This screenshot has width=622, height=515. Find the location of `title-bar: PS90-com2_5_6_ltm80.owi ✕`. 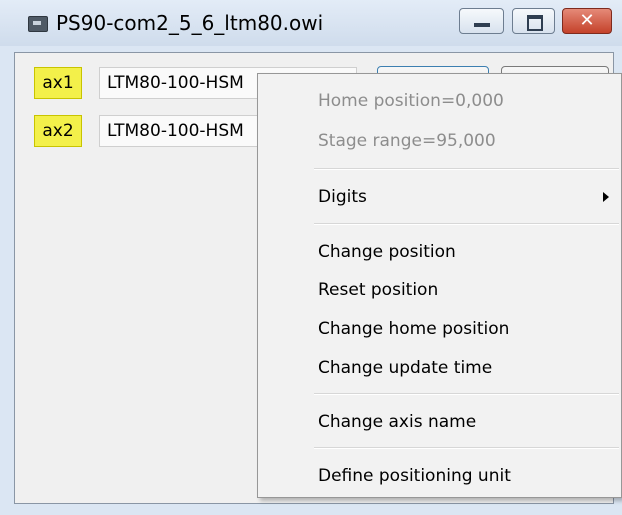

title-bar: PS90-com2_5_6_ltm80.owi ✕ is located at coordinates (311, 23).